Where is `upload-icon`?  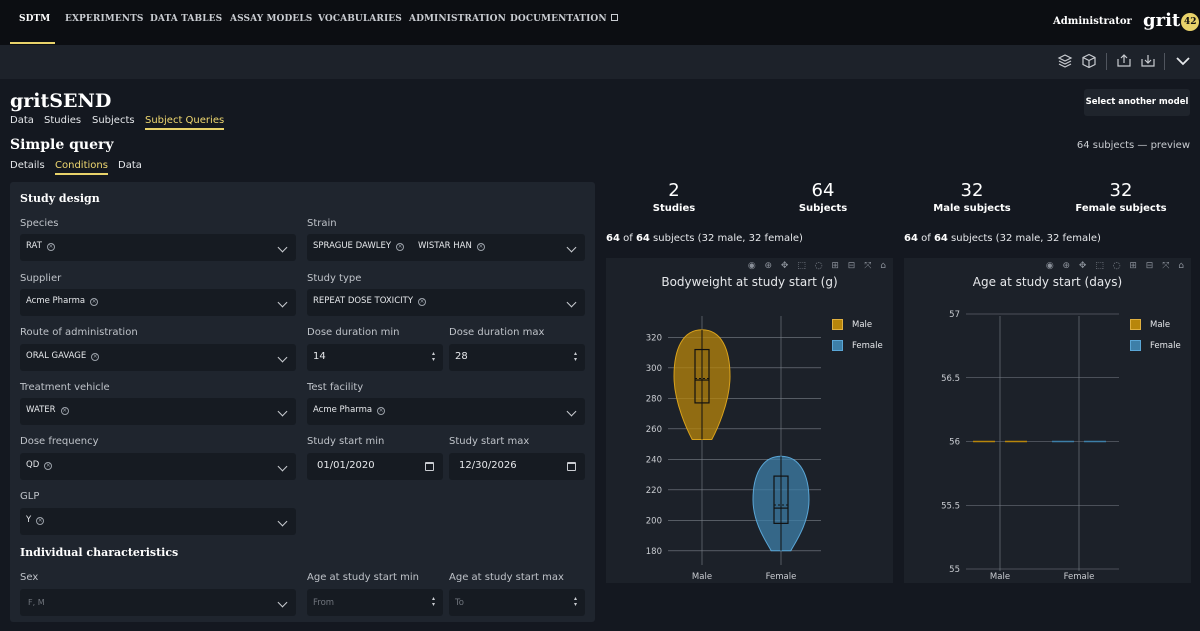
upload-icon is located at coordinates (1124, 61).